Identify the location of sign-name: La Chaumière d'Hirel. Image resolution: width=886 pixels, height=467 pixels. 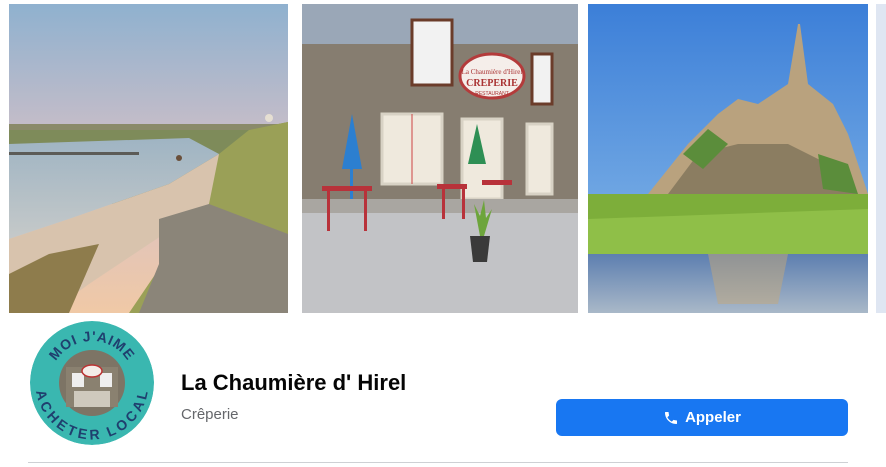
(492, 72).